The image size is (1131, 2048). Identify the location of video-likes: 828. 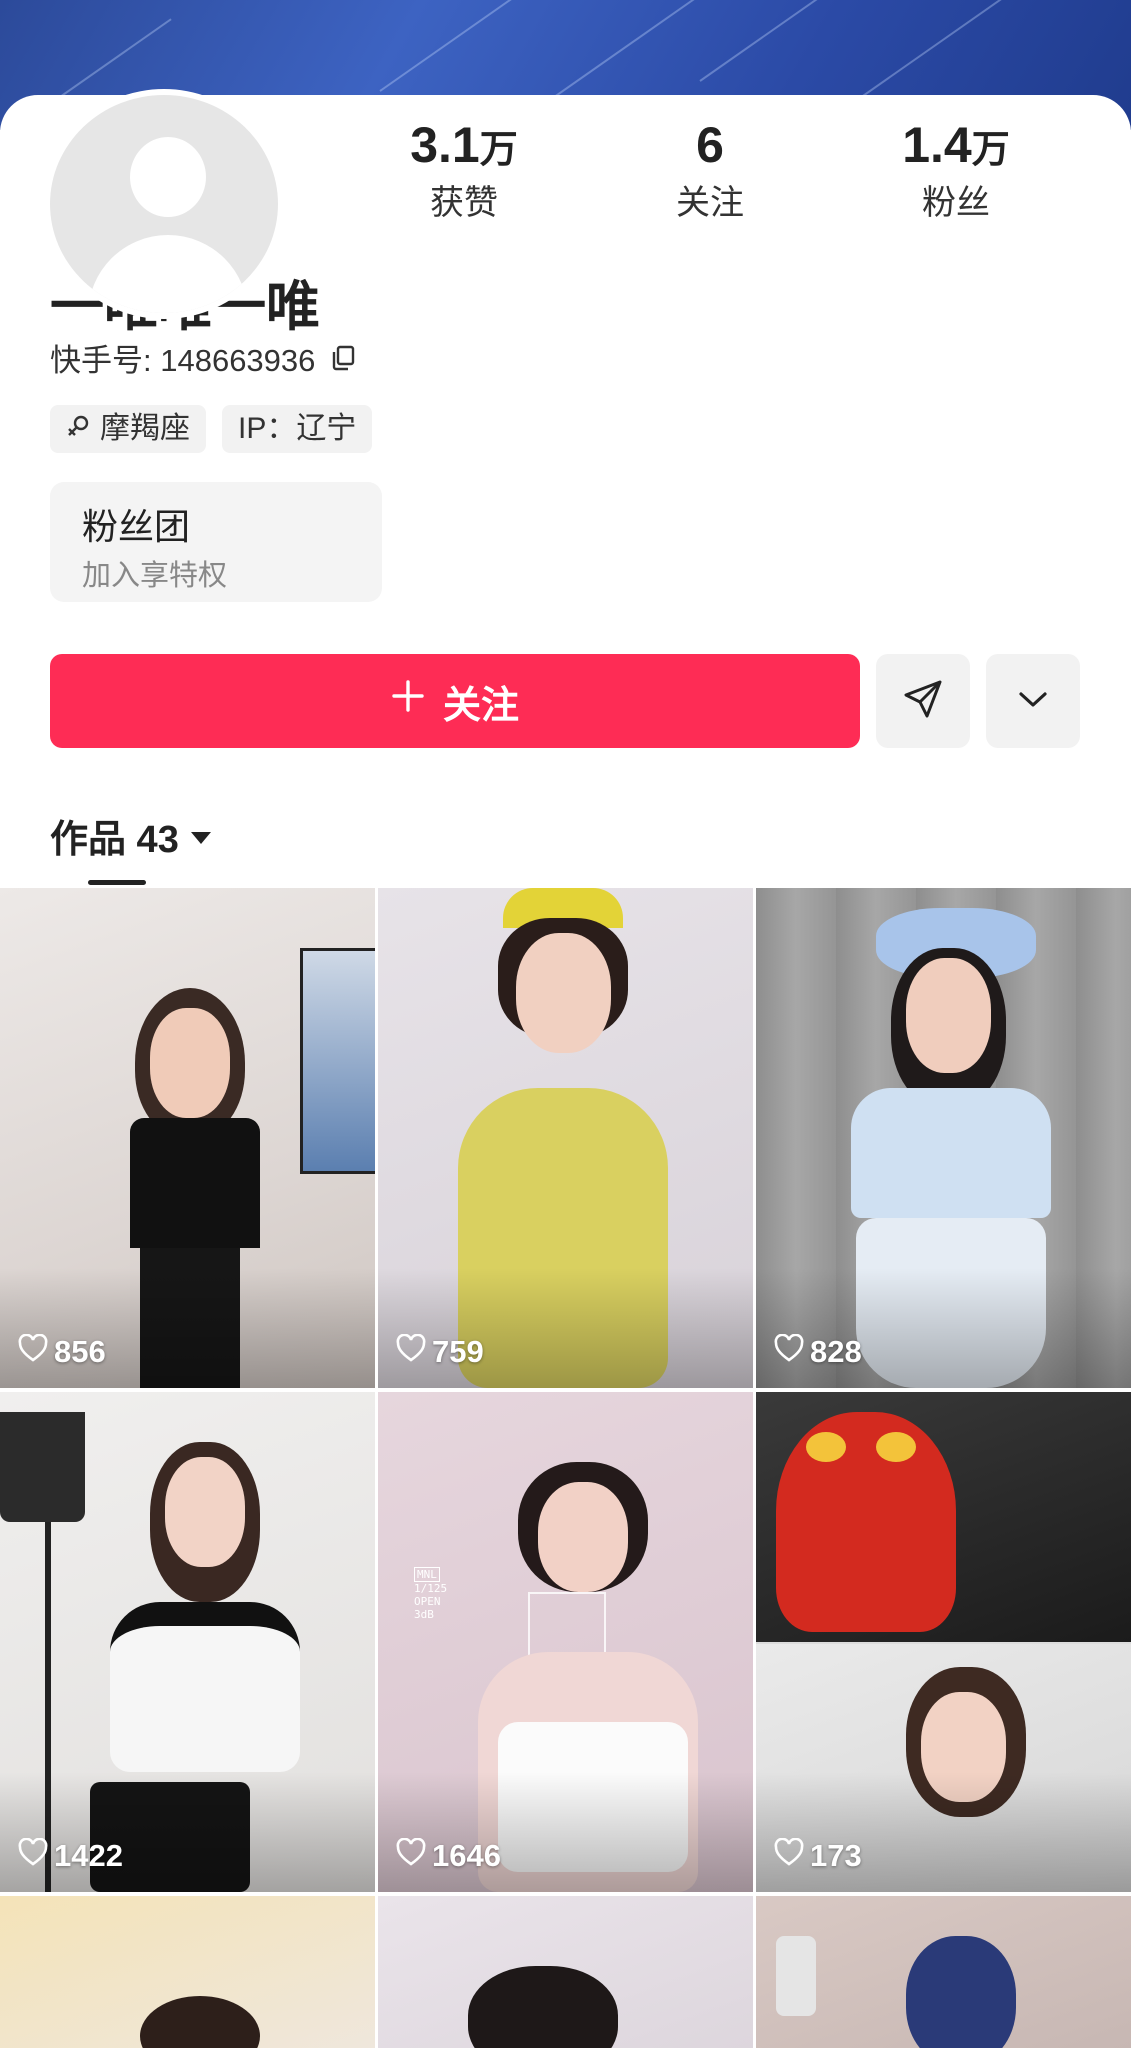
(818, 1351).